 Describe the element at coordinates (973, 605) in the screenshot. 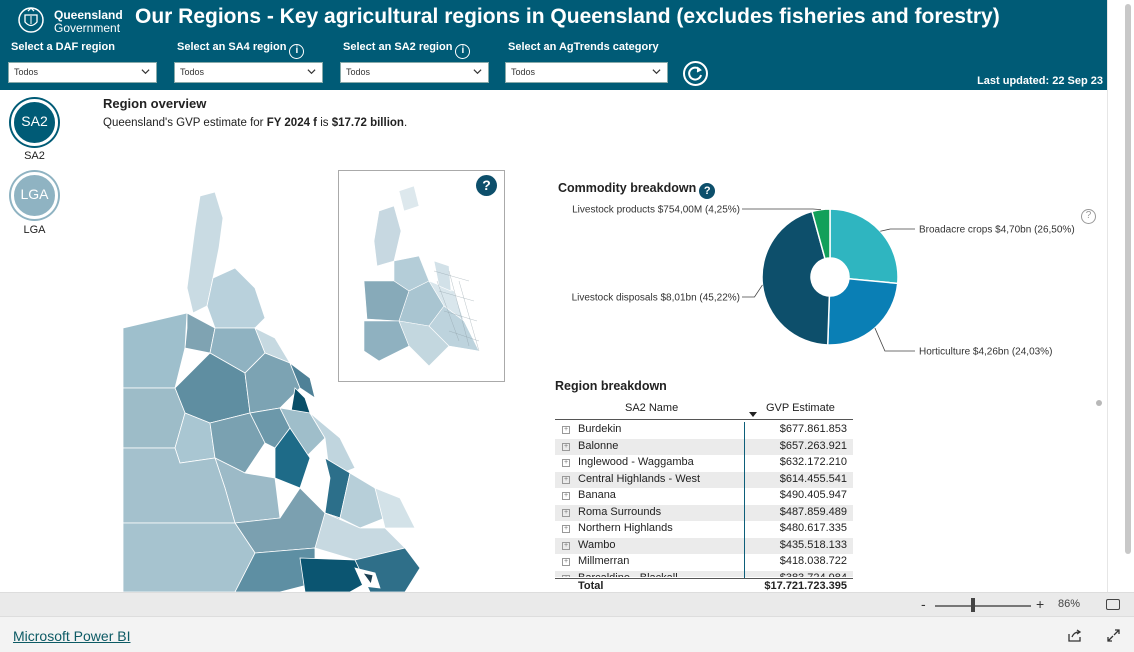

I see `zoom-slider-thumb` at that location.